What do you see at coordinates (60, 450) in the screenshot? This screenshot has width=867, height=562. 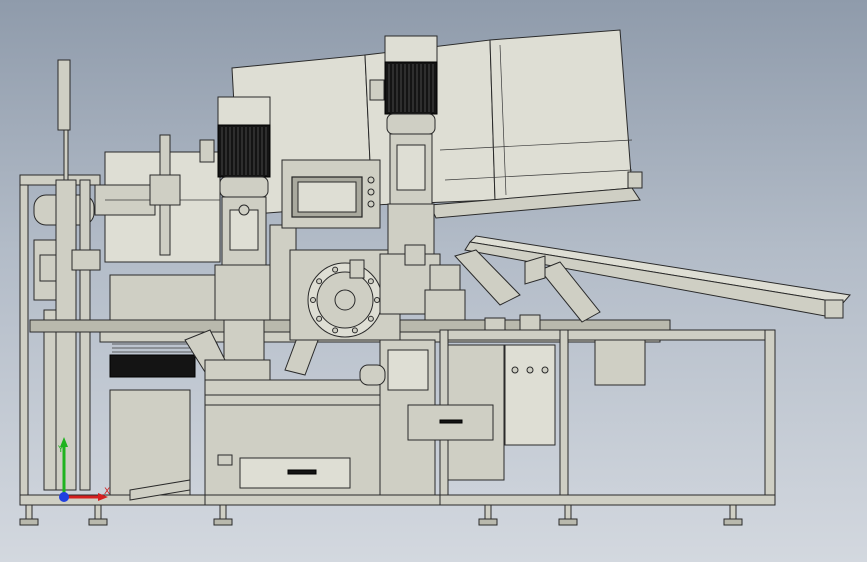 I see `y-axis-label: Y` at bounding box center [60, 450].